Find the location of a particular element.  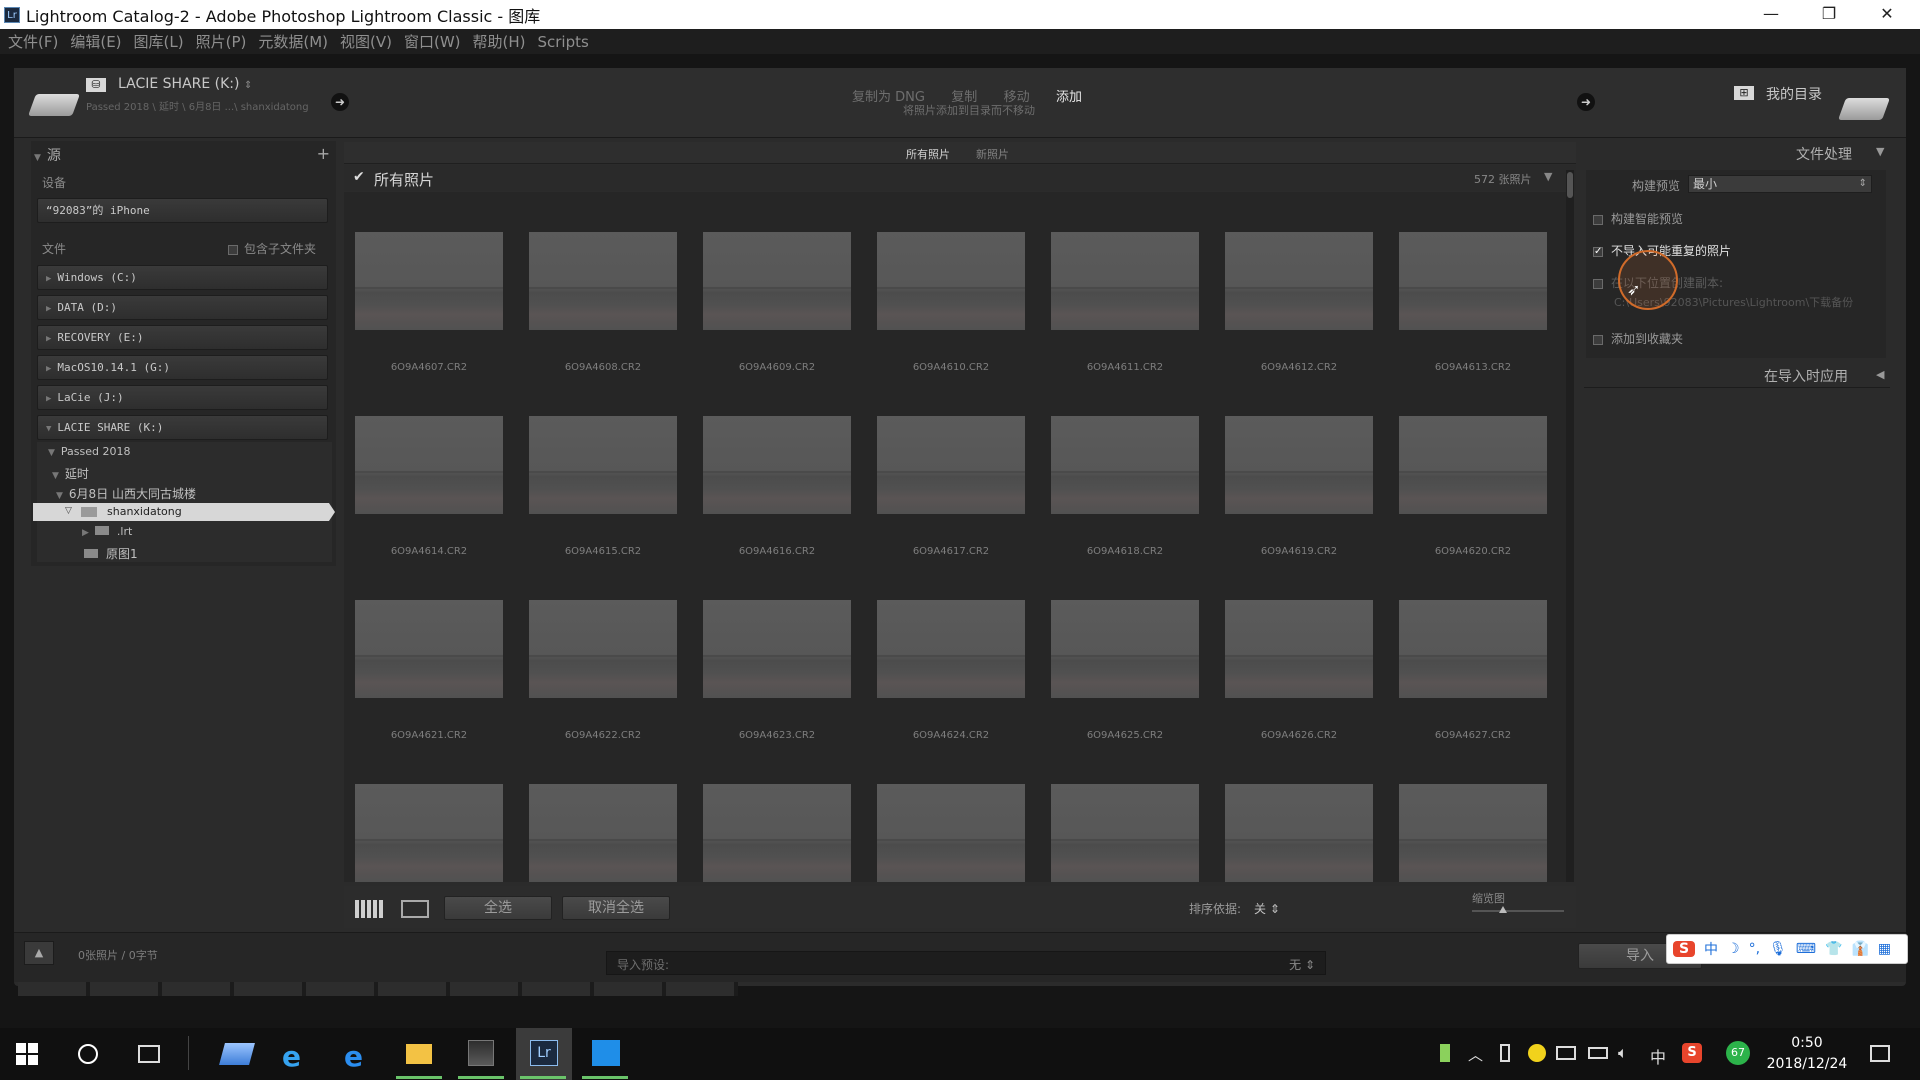

photo-thumbnail-cell: 6O9A4608.CR2 is located at coordinates (603, 284).